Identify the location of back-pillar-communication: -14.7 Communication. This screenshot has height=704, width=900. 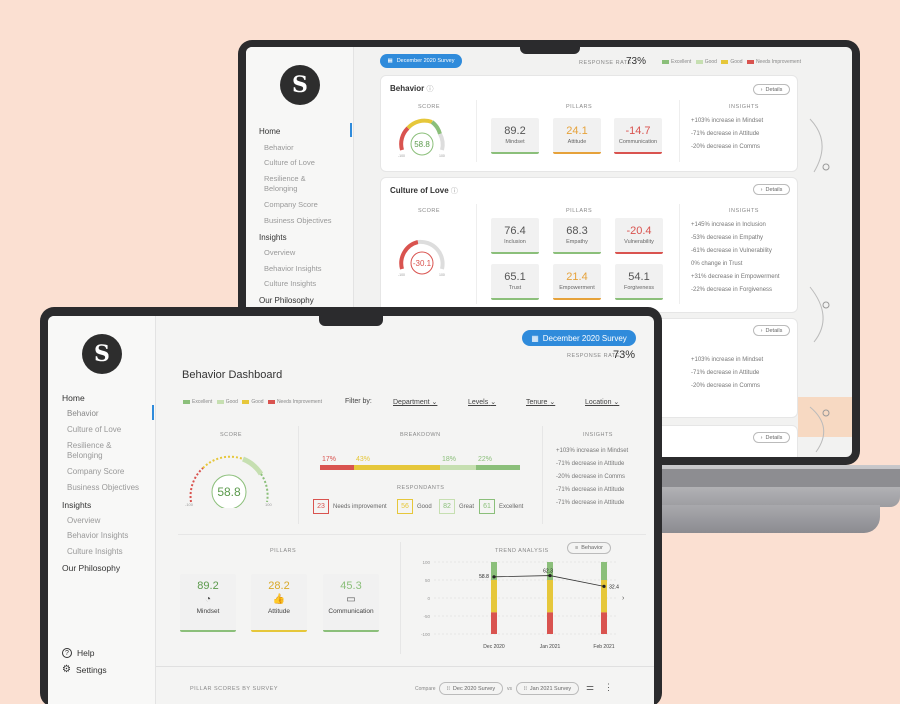
(638, 136).